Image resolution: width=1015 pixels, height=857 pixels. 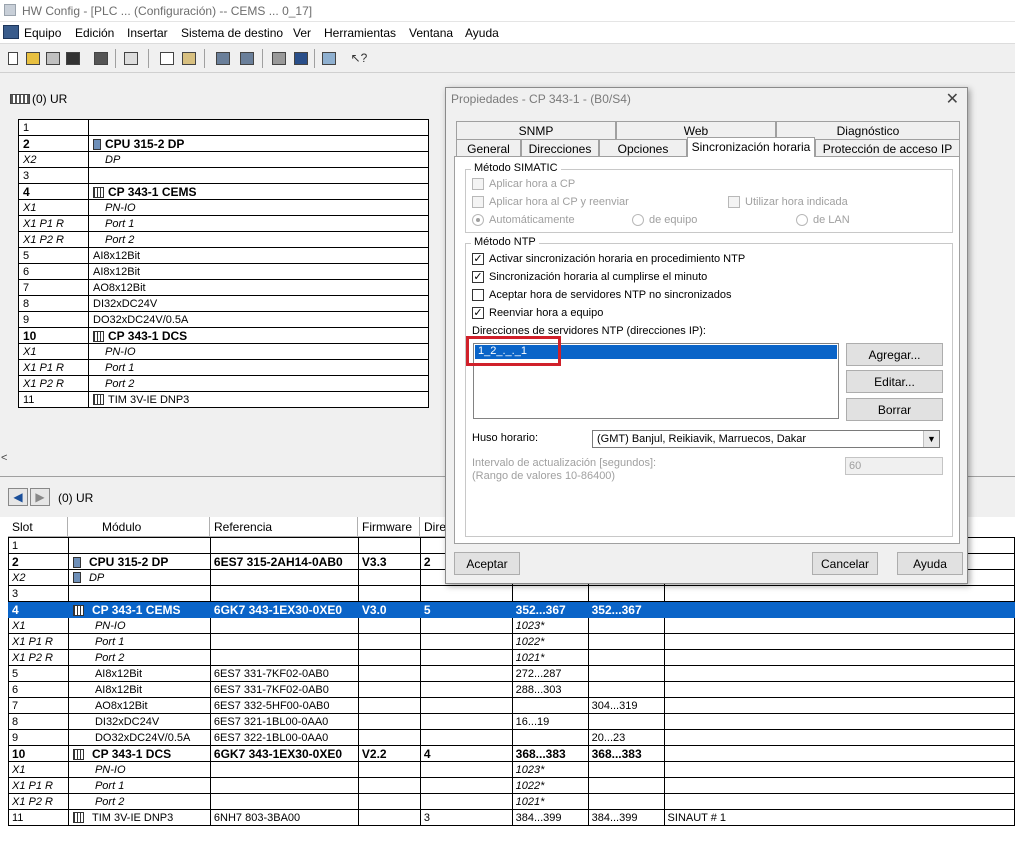 What do you see at coordinates (751, 147) in the screenshot?
I see `tab-sincronizacion-horaria: Sincronización horaria` at bounding box center [751, 147].